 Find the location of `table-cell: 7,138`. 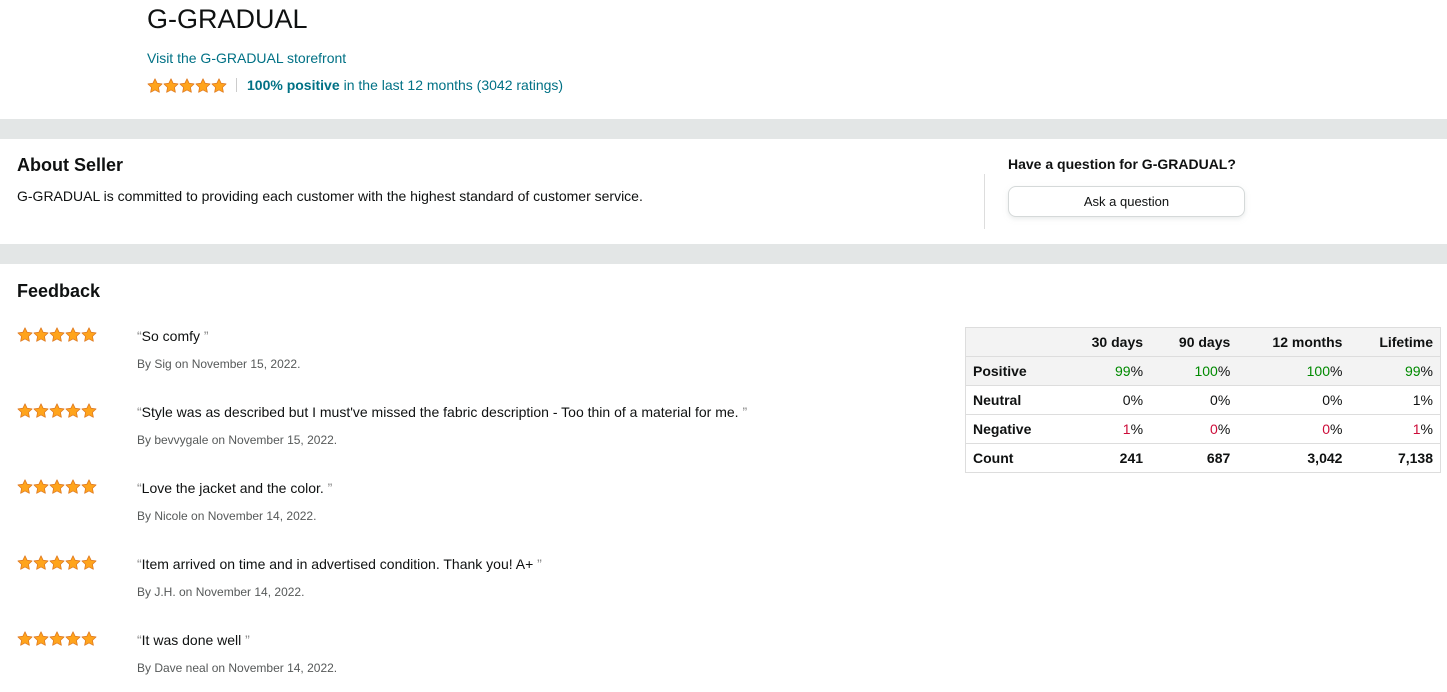

table-cell: 7,138 is located at coordinates (1395, 458).